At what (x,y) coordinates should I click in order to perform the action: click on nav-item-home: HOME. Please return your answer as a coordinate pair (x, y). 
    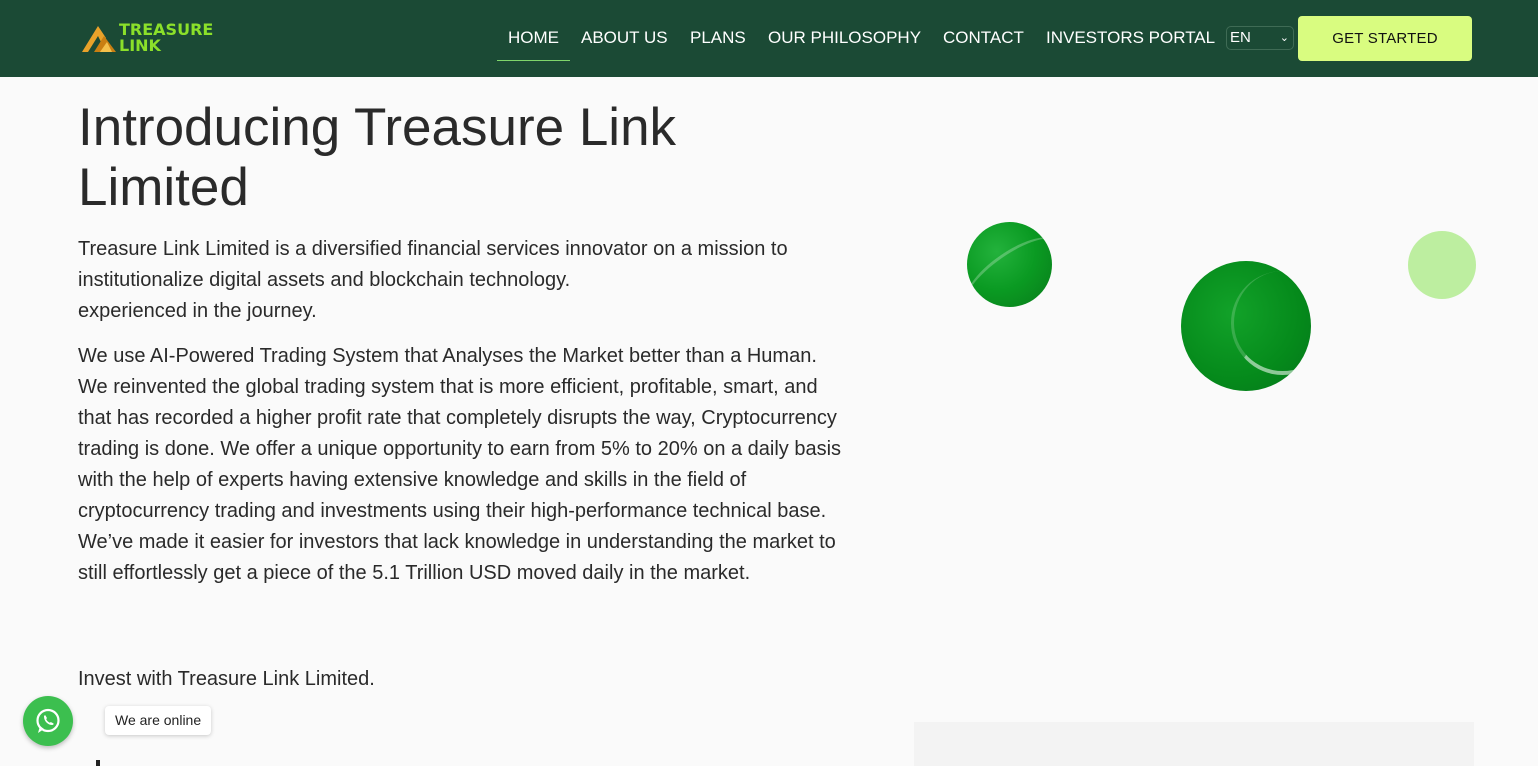
    Looking at the image, I should click on (533, 38).